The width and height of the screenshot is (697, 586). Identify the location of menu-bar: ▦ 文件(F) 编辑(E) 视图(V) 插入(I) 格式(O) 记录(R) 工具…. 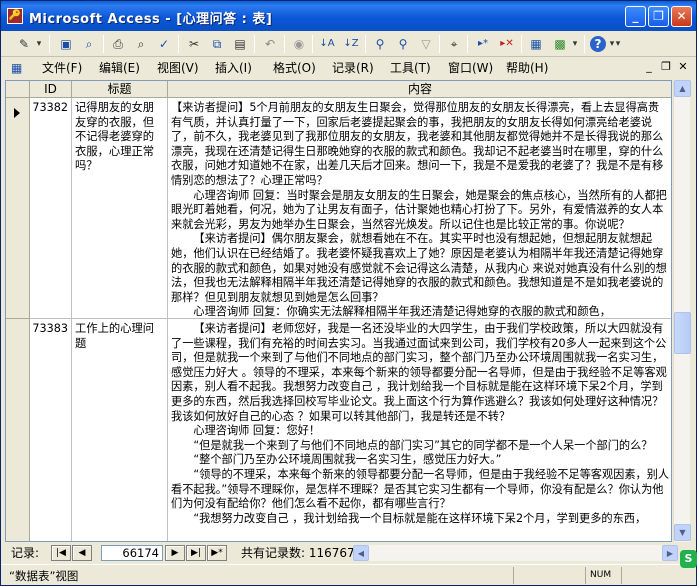
(348, 68).